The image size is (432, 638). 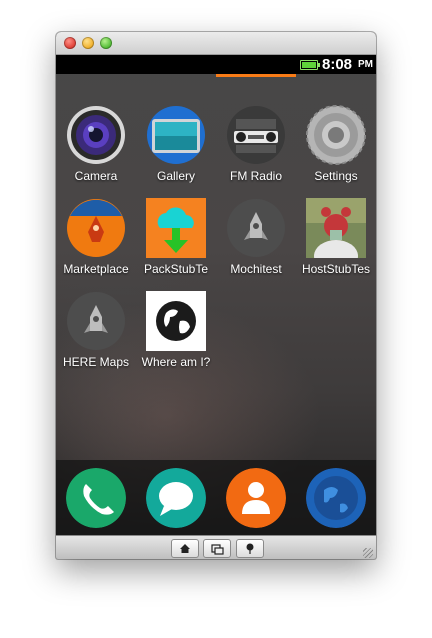 What do you see at coordinates (337, 64) in the screenshot?
I see `status-clock: 8:08` at bounding box center [337, 64].